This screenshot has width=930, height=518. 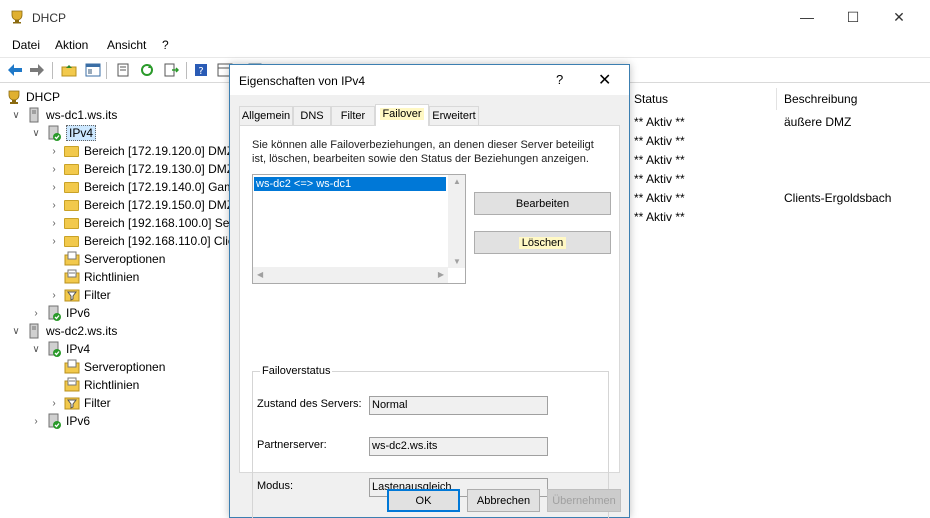 I want to click on column-header-status: Status, so click(x=651, y=99).